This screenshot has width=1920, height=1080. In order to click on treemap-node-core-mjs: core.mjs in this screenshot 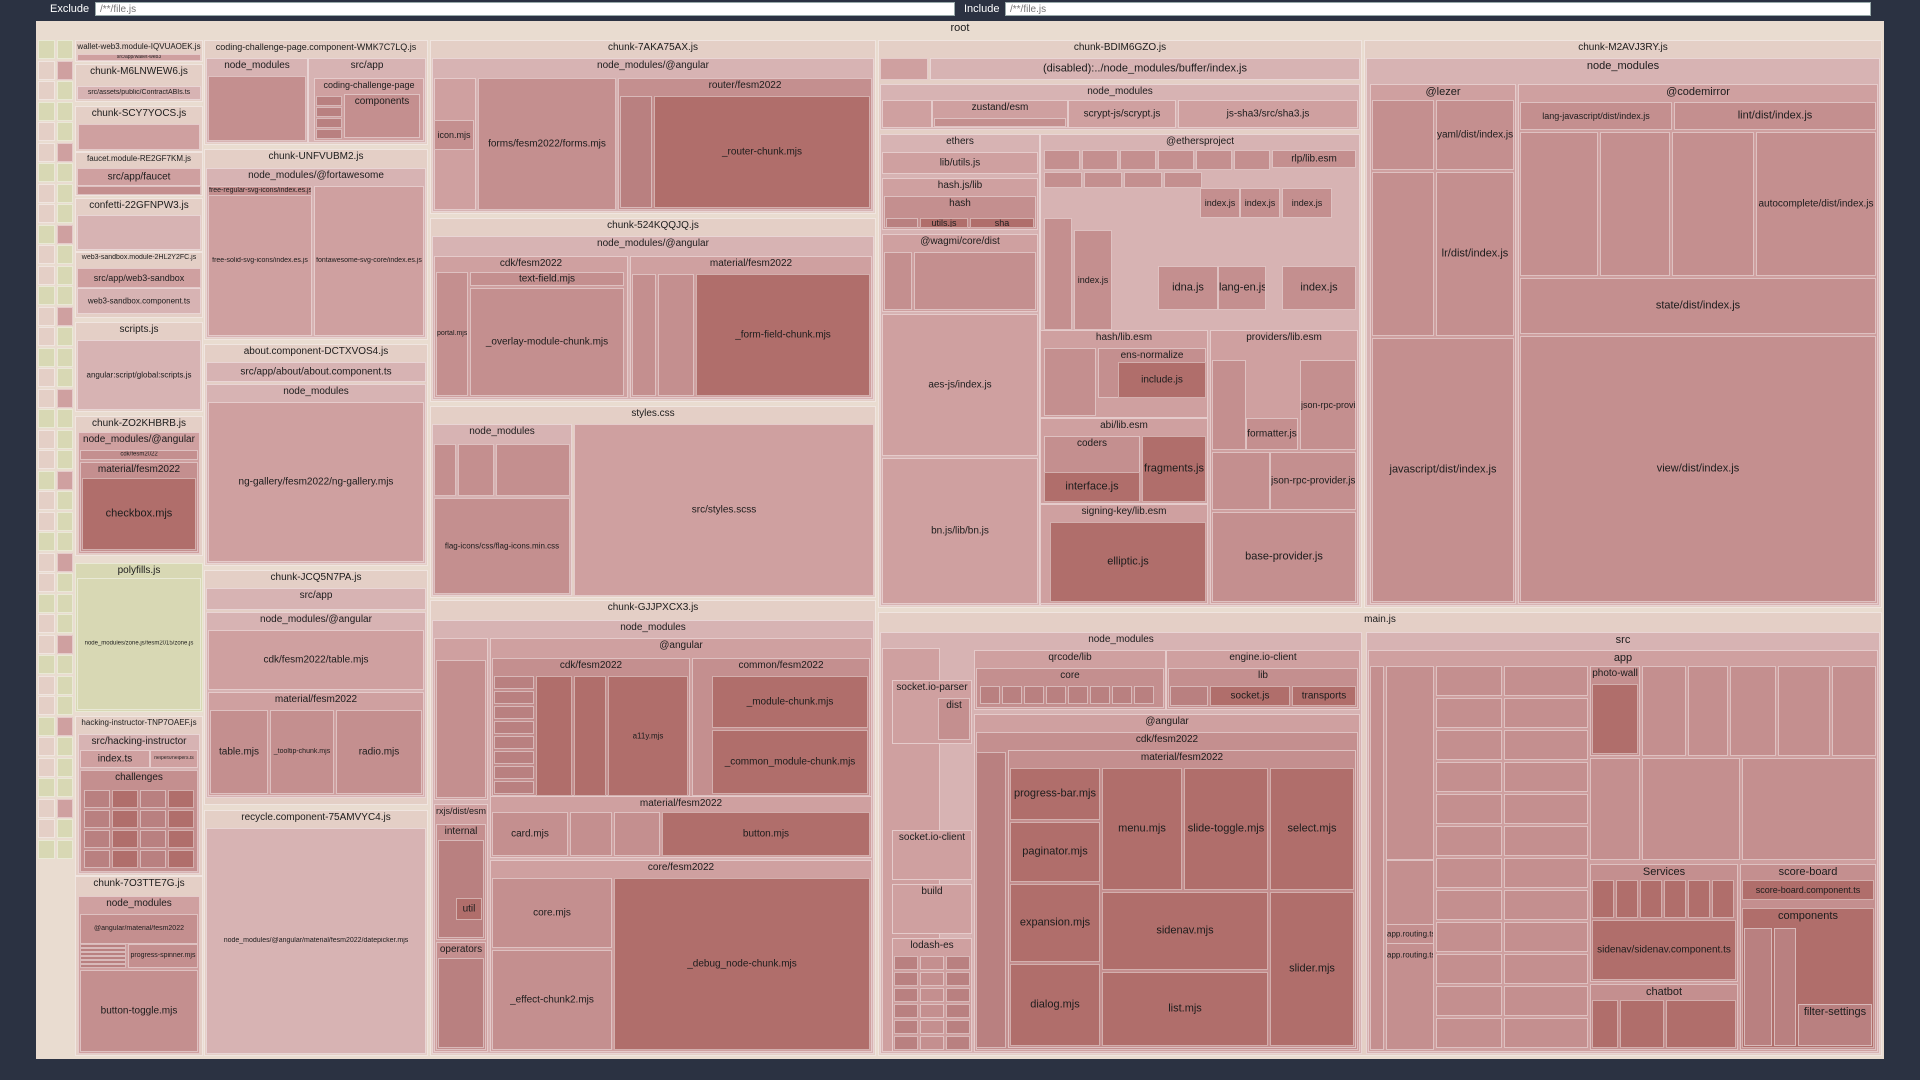, I will do `click(552, 913)`.